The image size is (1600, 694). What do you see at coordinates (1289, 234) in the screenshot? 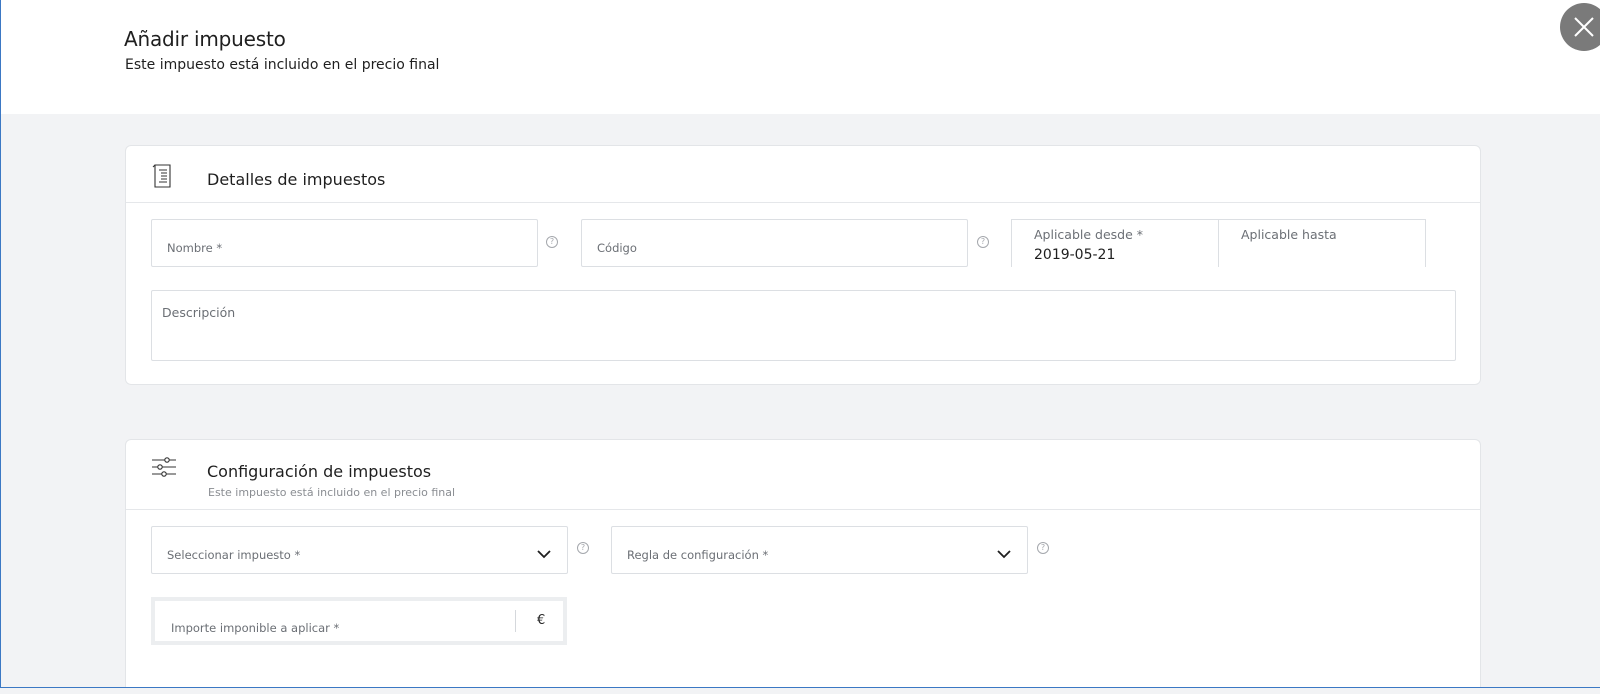
I see `applicable-to-label: Aplicable hasta` at bounding box center [1289, 234].